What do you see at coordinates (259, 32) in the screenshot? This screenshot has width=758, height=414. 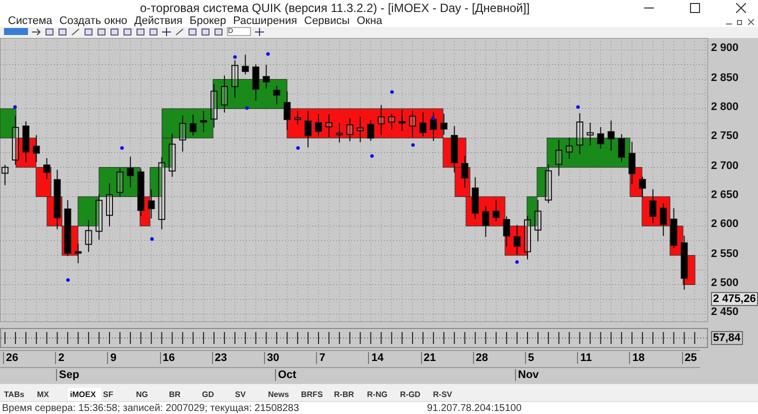 I see `plus-icon` at bounding box center [259, 32].